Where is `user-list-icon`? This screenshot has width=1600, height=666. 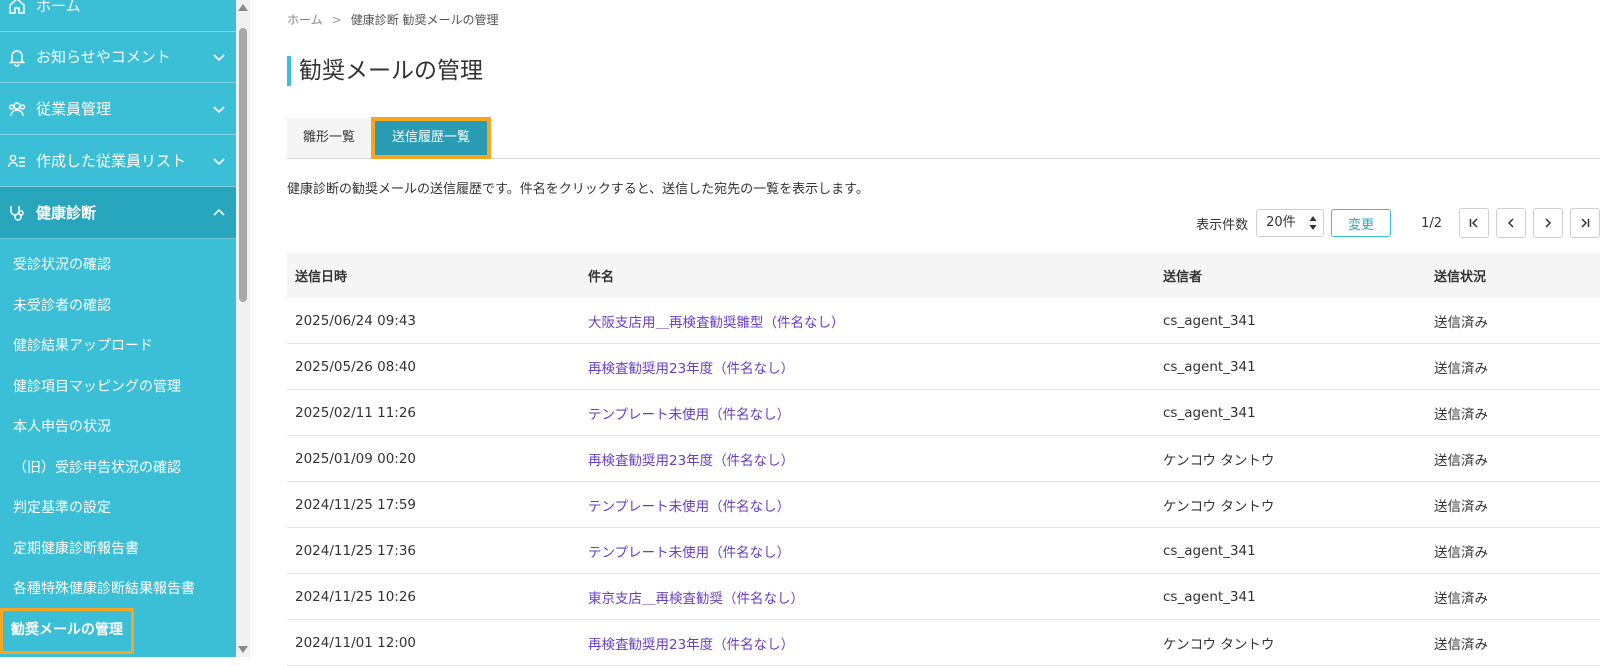
user-list-icon is located at coordinates (17, 161).